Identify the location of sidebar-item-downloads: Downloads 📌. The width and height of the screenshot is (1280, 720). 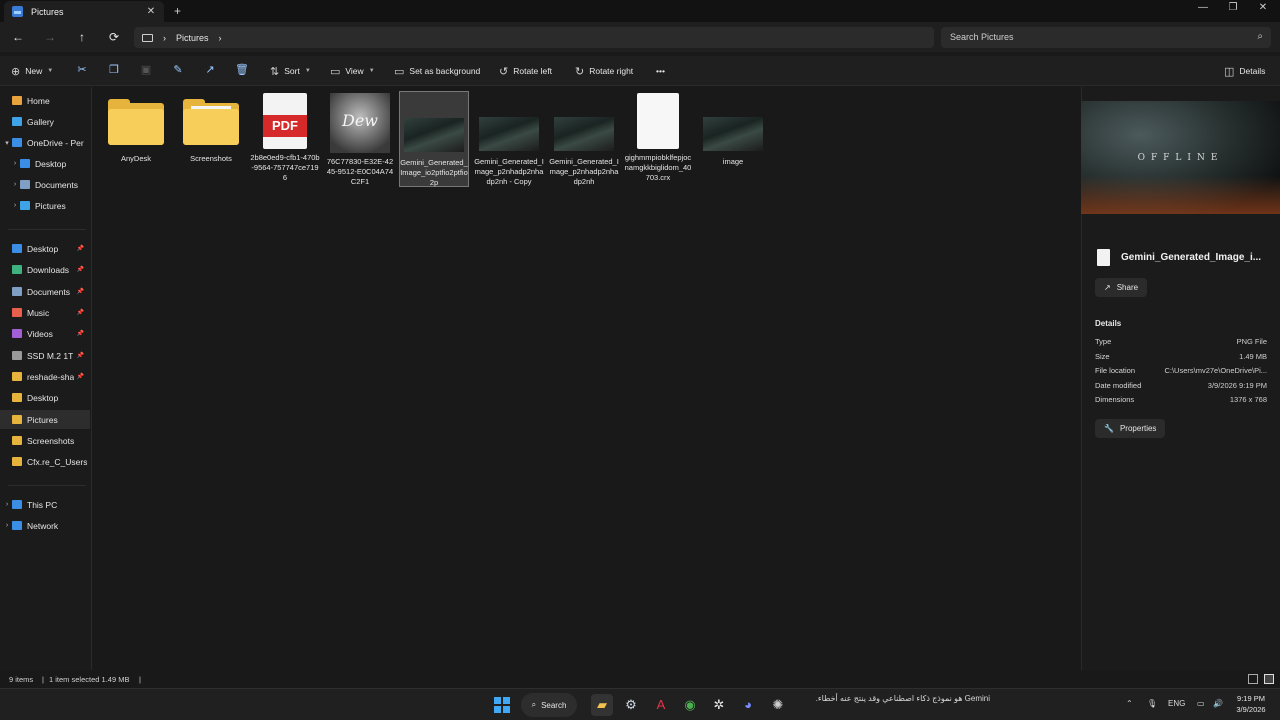
(45, 269).